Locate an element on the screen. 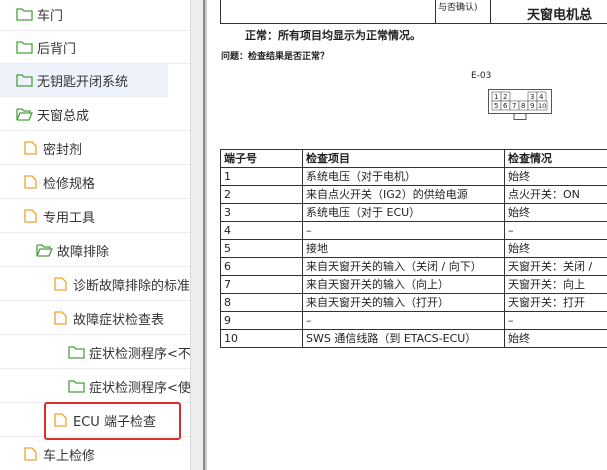 The width and height of the screenshot is (607, 470). tree-item-label: 车上检修 is located at coordinates (69, 456).